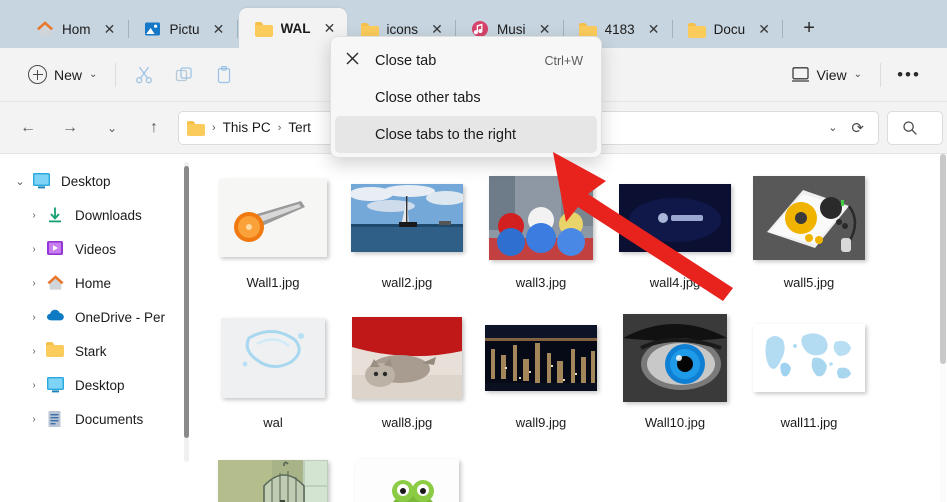 Image resolution: width=947 pixels, height=502 pixels. What do you see at coordinates (428, 97) in the screenshot?
I see `menu-item-label: Close other tabs` at bounding box center [428, 97].